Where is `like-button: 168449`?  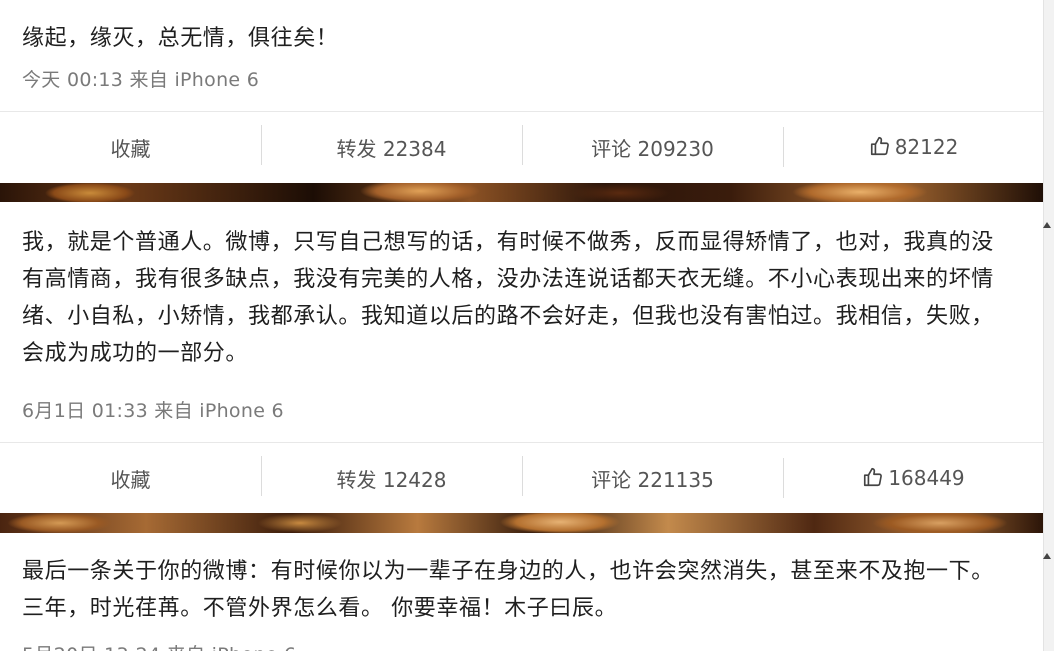 like-button: 168449 is located at coordinates (913, 478).